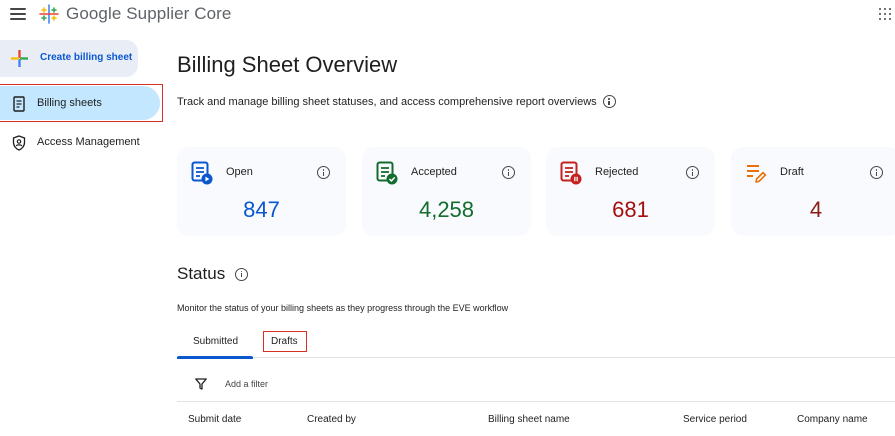 This screenshot has width=895, height=436. I want to click on create-billing-sheet-button: Create billing sheet, so click(69, 58).